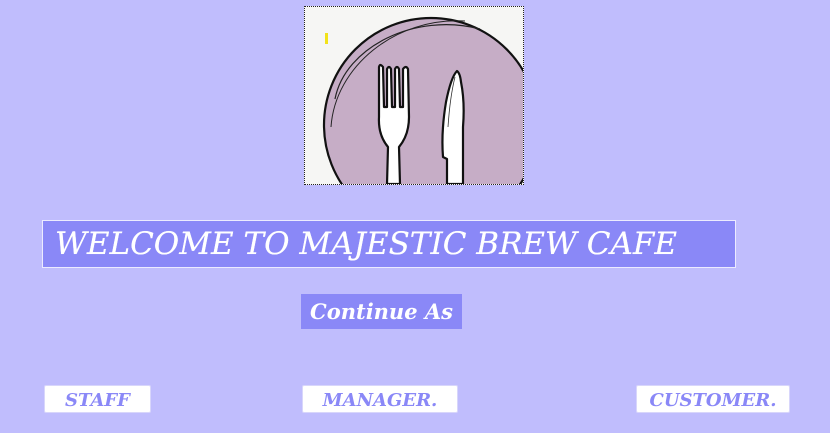  I want to click on cafe-logo, so click(414, 95).